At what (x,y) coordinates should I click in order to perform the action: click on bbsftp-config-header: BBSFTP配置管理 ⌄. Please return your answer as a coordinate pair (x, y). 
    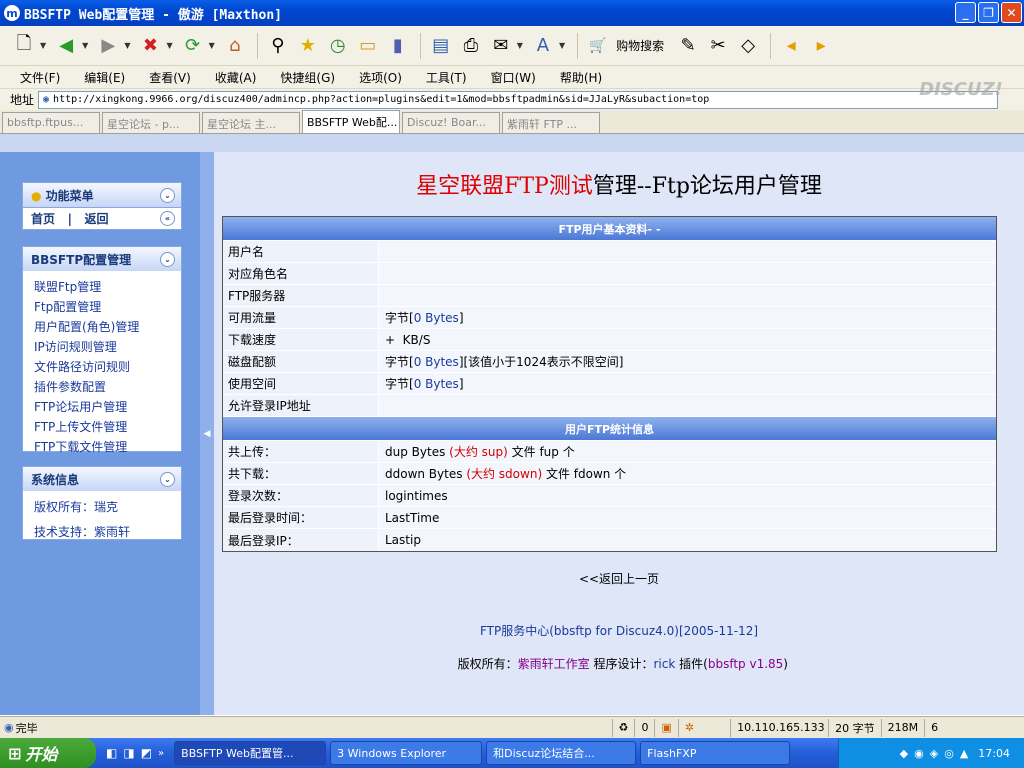
    Looking at the image, I should click on (102, 259).